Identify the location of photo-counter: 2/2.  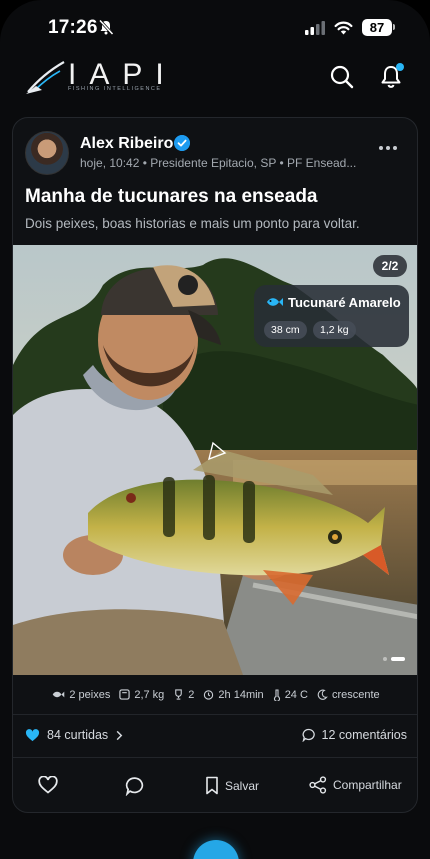
(390, 266).